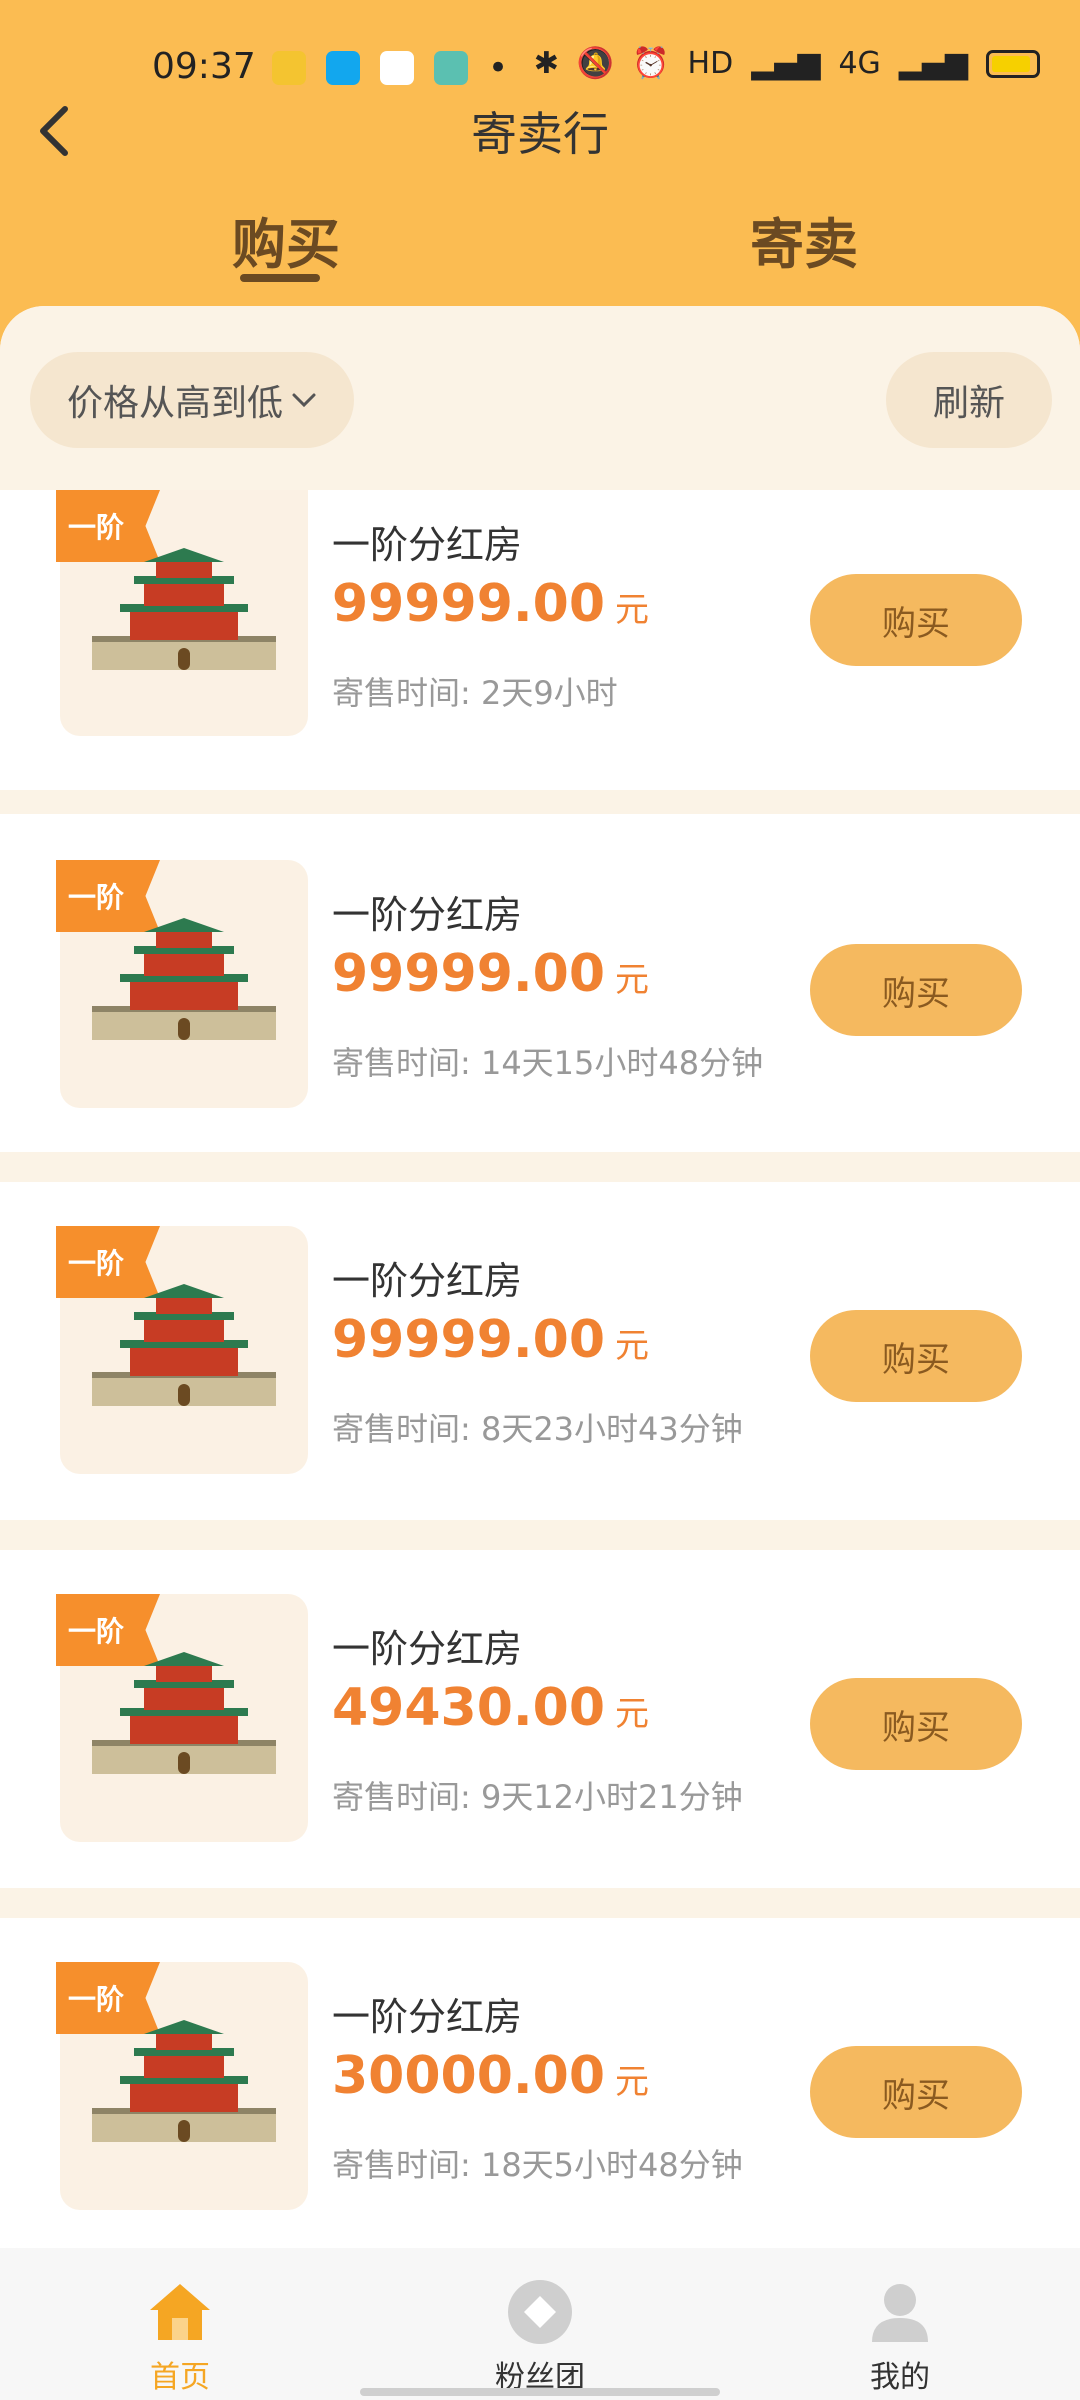 This screenshot has width=1080, height=2400. I want to click on listing-card: 一阶 一阶分红房 99999.00 元 寄售时间: 14天15小时48分钟 购买, so click(540, 983).